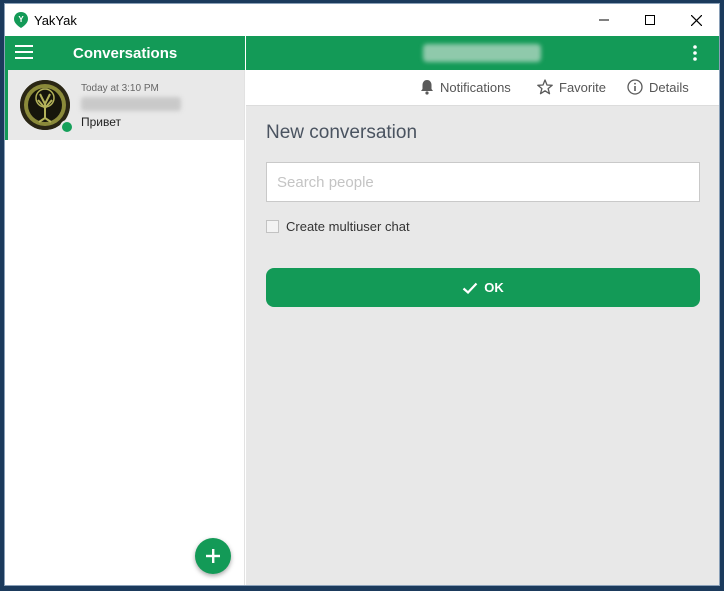 The image size is (724, 591). Describe the element at coordinates (483, 182) in the screenshot. I see `search-people-input` at that location.